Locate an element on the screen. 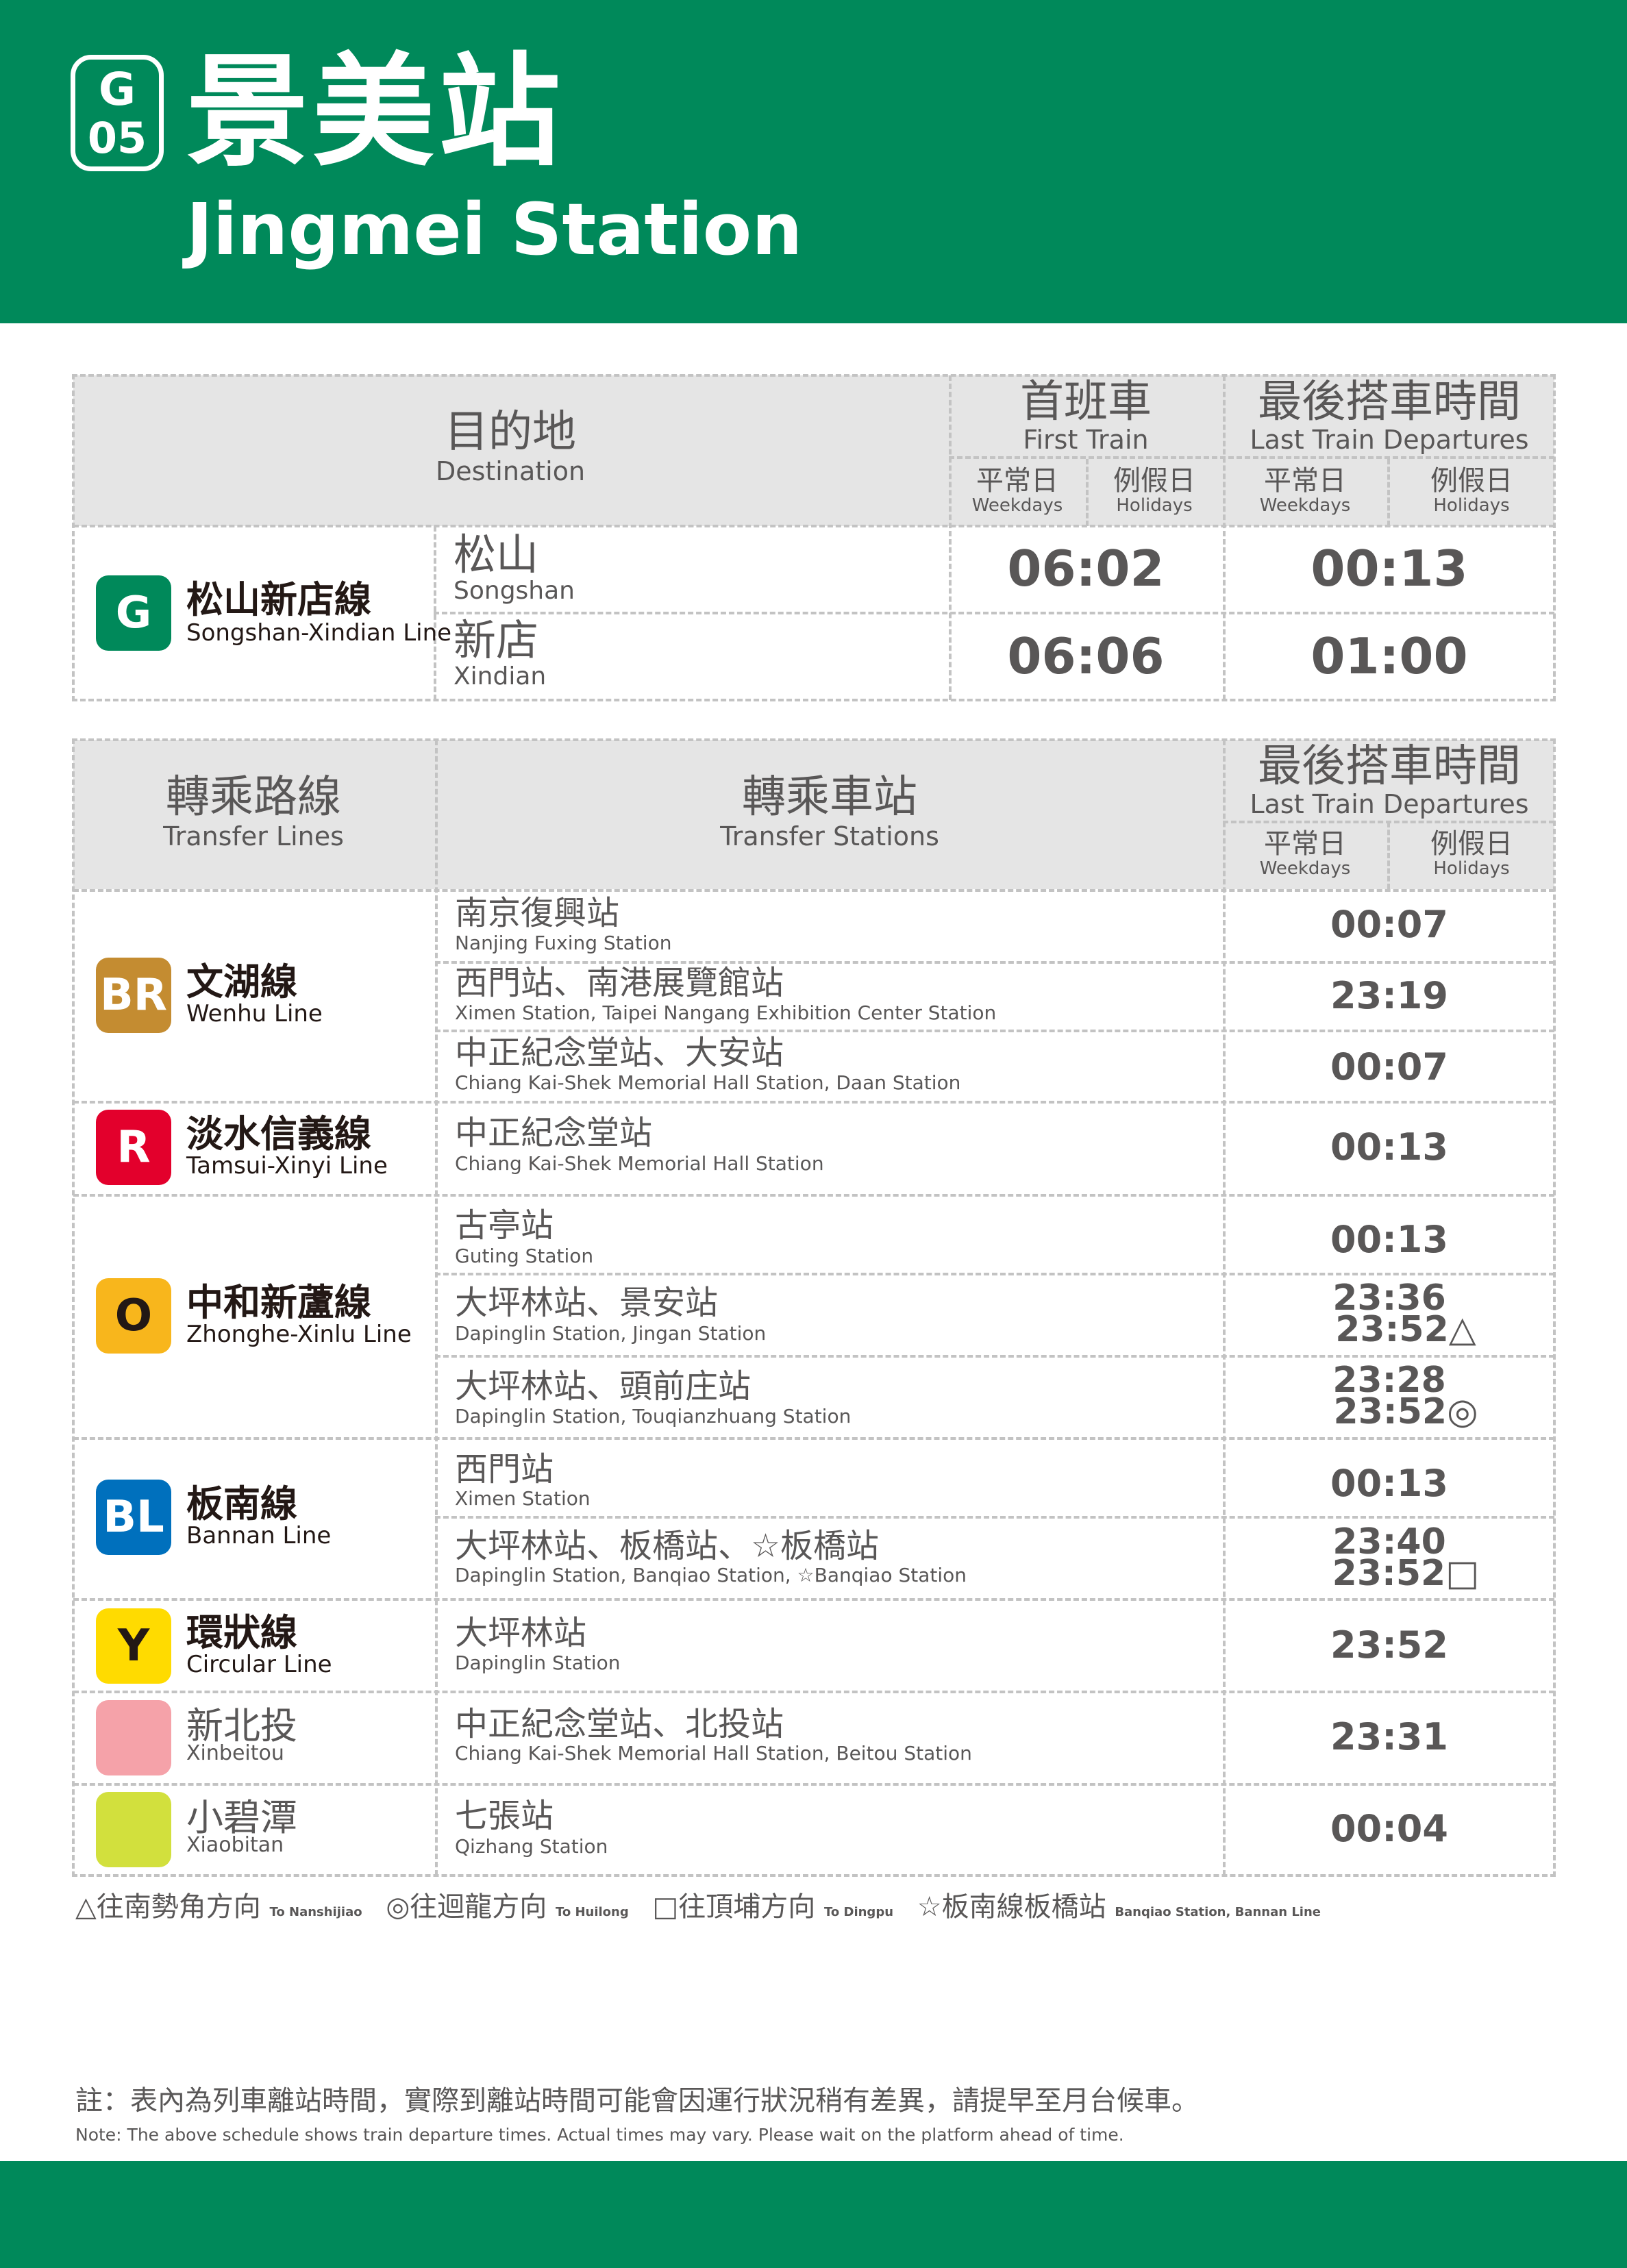 This screenshot has height=2268, width=1627. transfer-last-train-header: 最後搭車時間 Last Train Departures is located at coordinates (1389, 780).